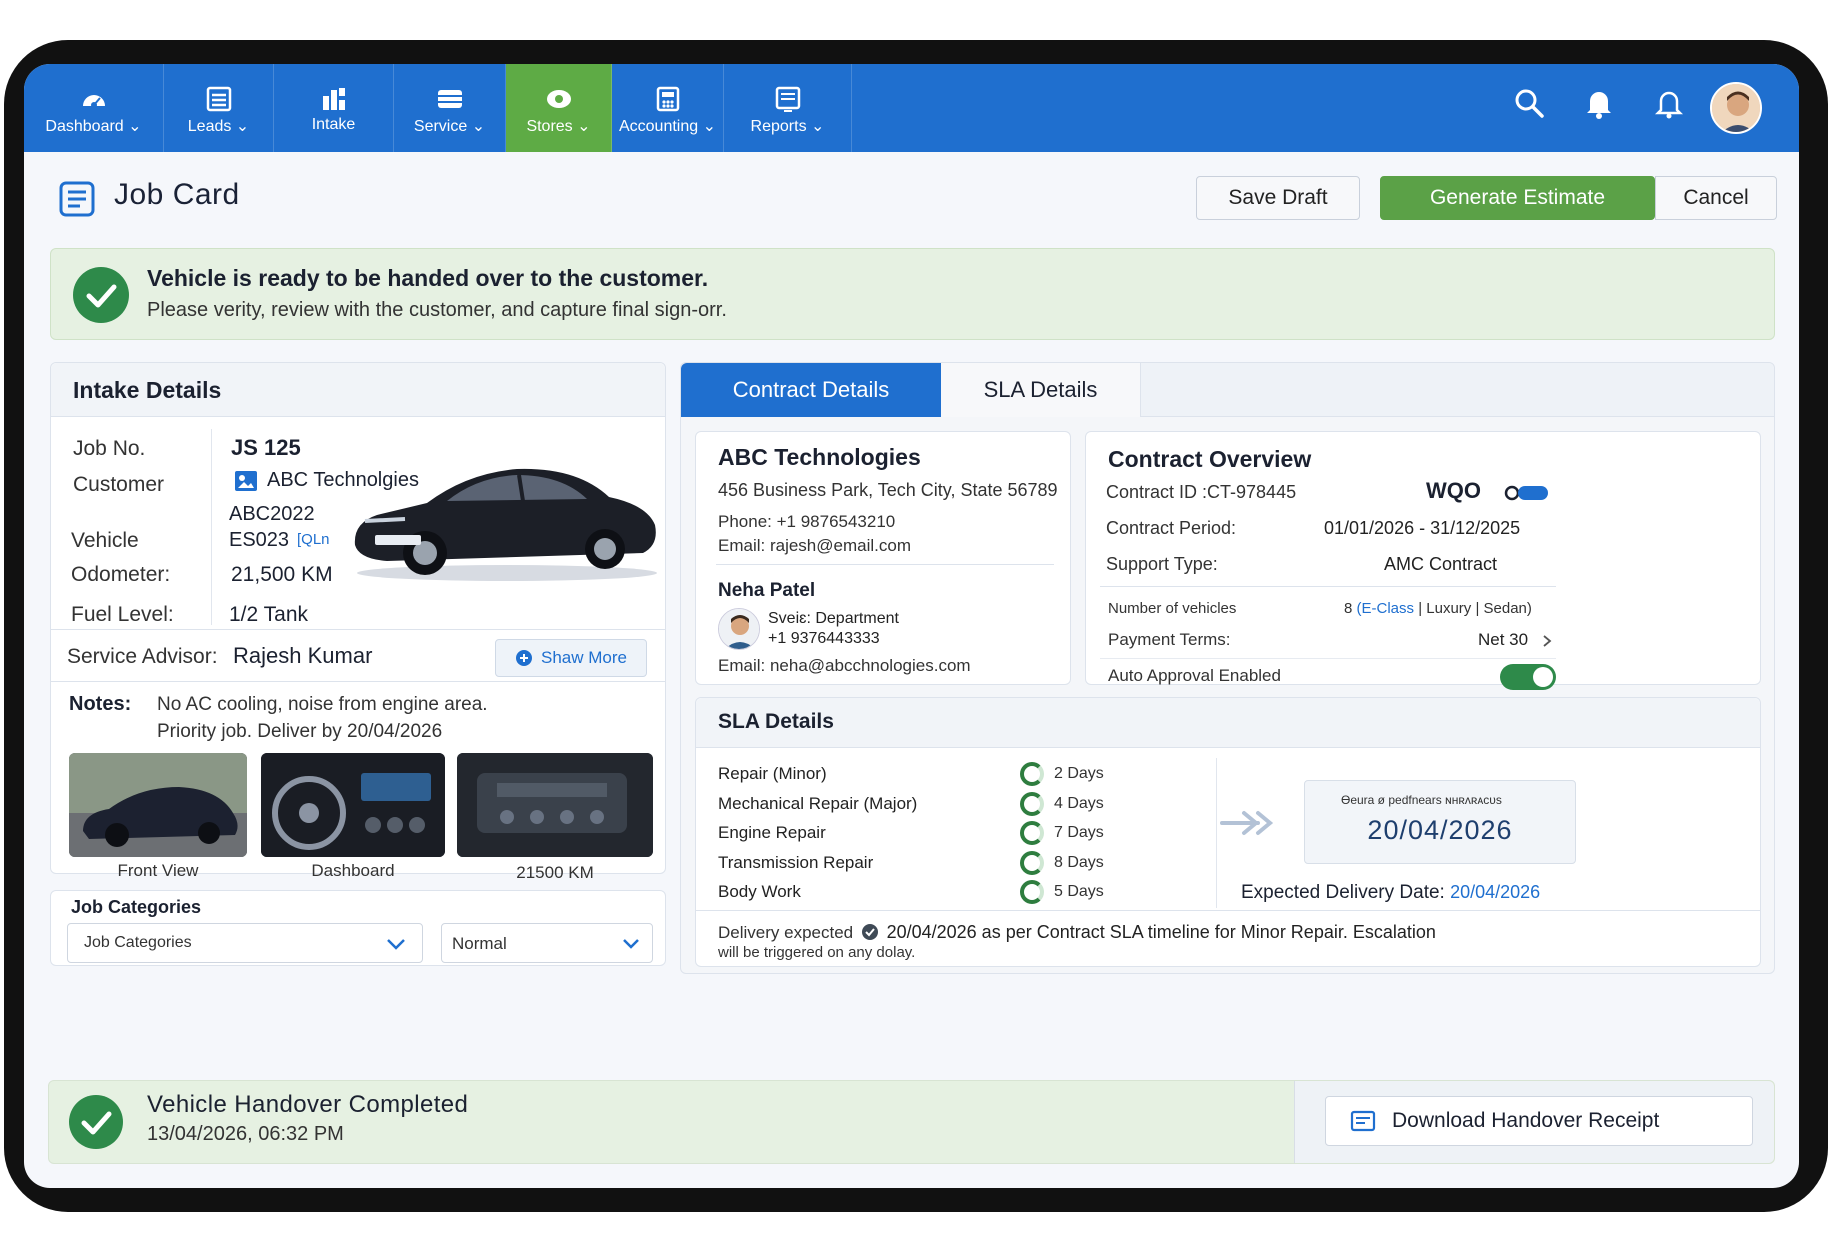 The width and height of the screenshot is (1829, 1250). Describe the element at coordinates (817, 952) in the screenshot. I see `sla-note-line-2: will be triggered on any dolay.` at that location.